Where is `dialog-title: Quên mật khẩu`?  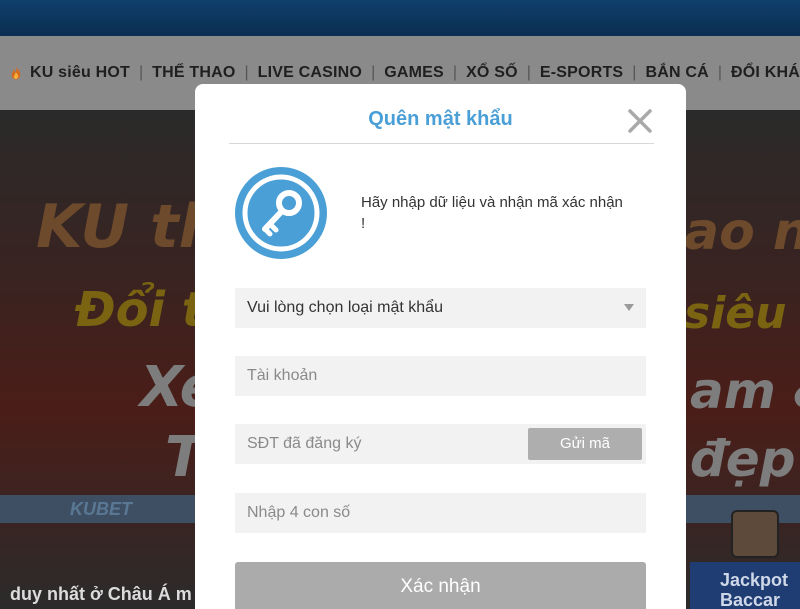 dialog-title: Quên mật khẩu is located at coordinates (440, 119).